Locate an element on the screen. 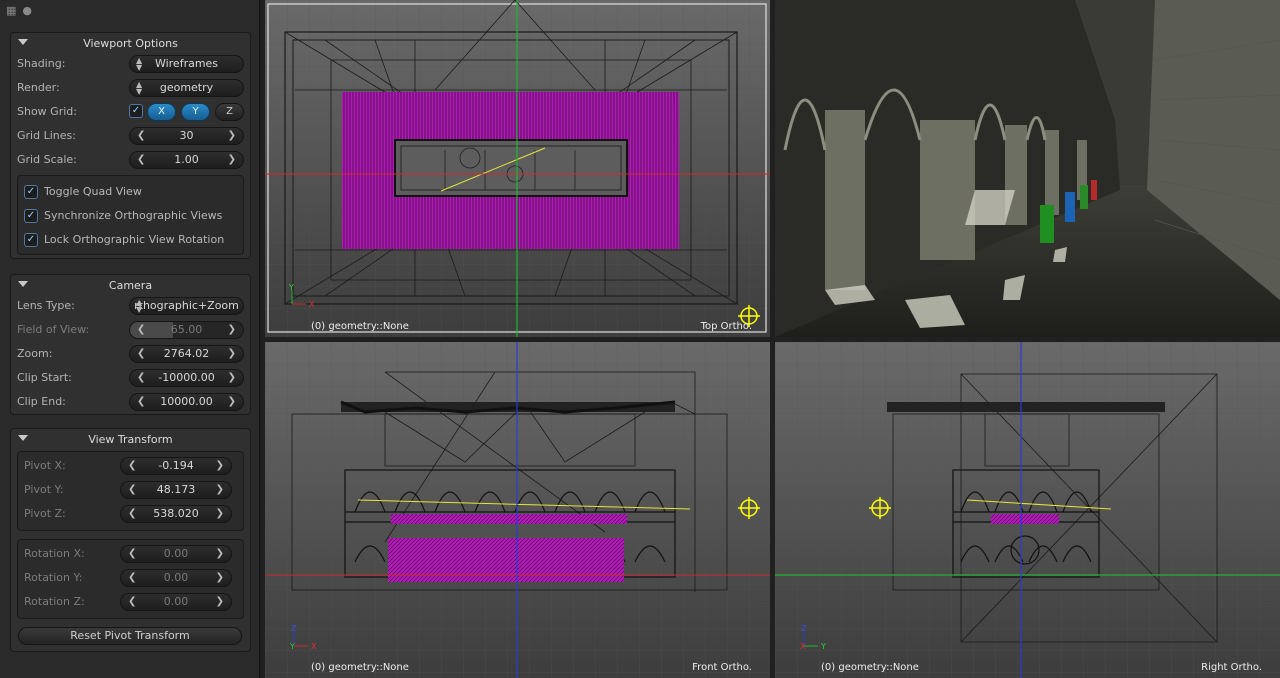  rotation-z-spinner: ❮ 0.00 ❯ is located at coordinates (176, 602).